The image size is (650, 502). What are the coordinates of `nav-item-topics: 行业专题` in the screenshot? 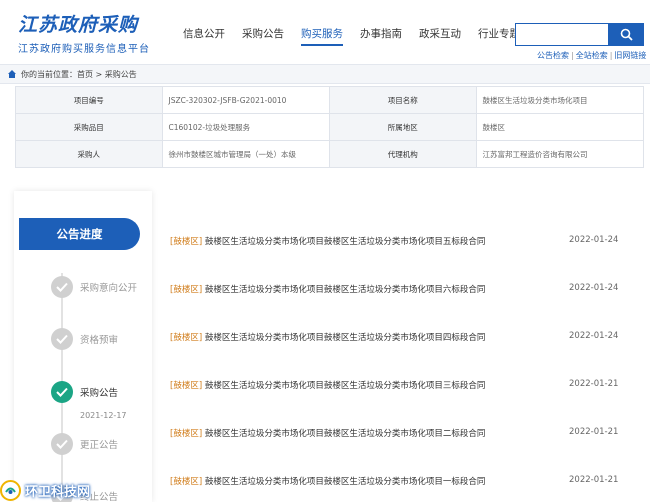 It's located at (499, 36).